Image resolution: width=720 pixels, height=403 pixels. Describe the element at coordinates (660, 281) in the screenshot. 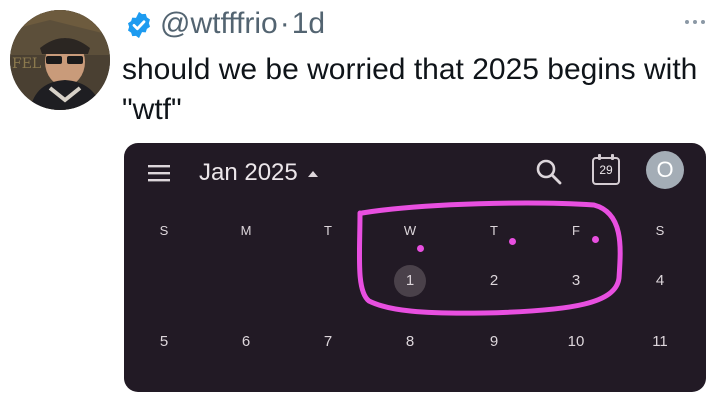

I see `day-cell: 4` at that location.